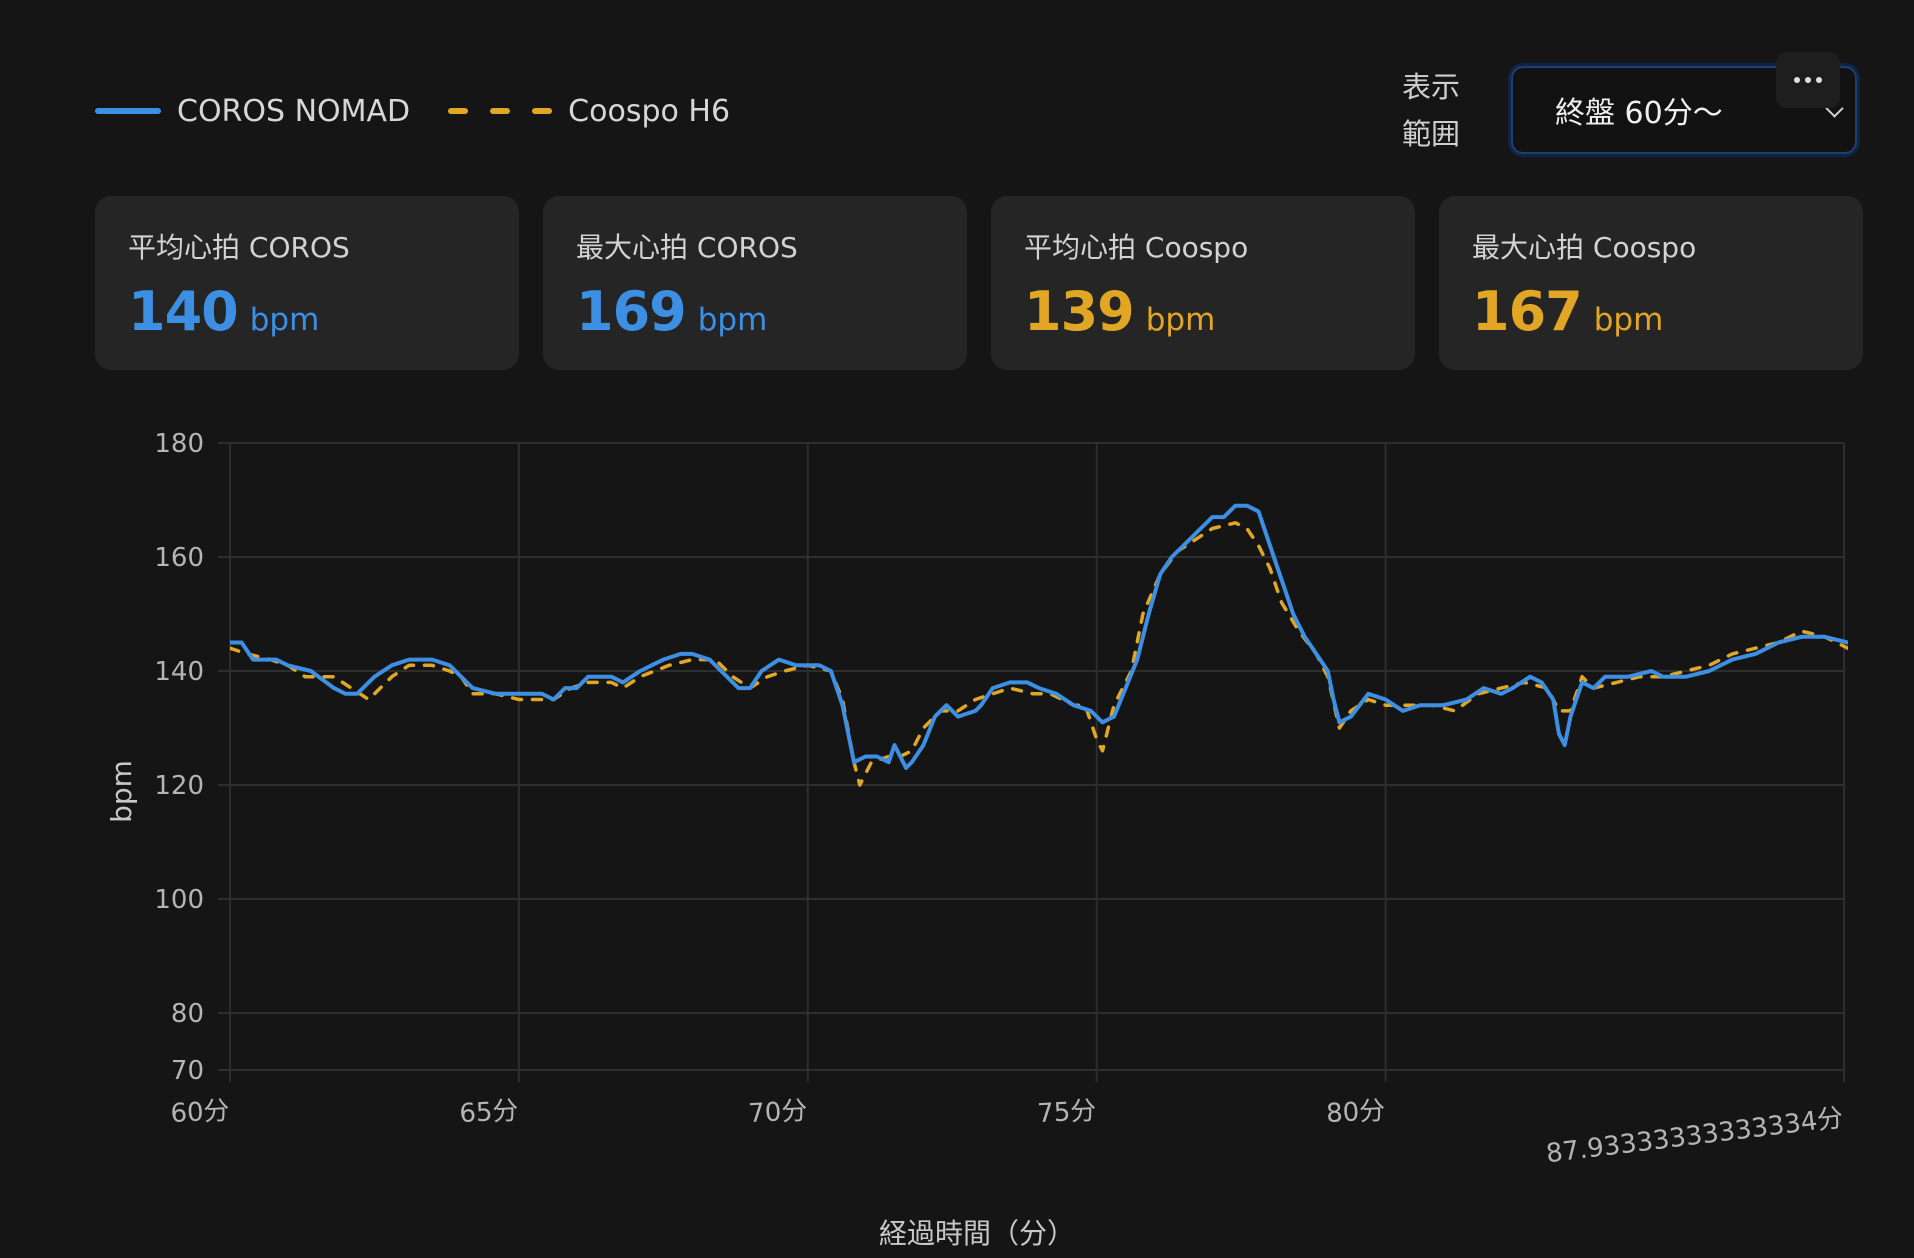  What do you see at coordinates (1066, 1112) in the screenshot?
I see `x-tick-label: 75分` at bounding box center [1066, 1112].